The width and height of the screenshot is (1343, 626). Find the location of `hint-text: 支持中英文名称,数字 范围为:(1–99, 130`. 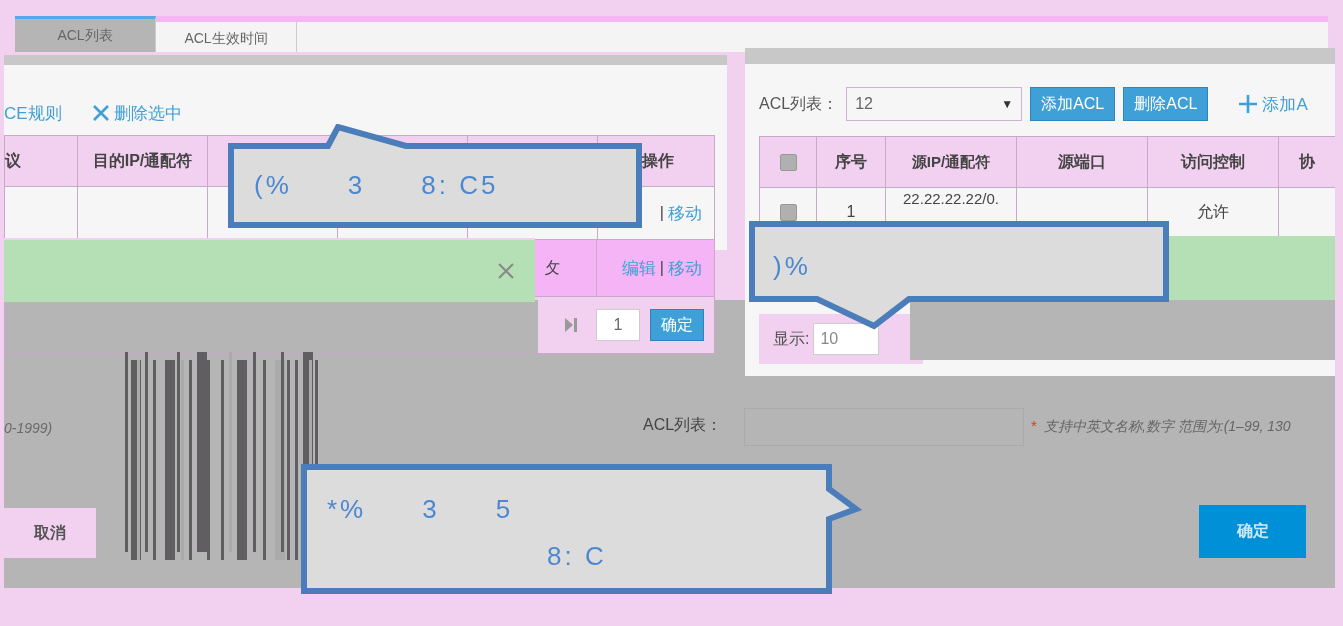

hint-text: 支持中英文名称,数字 范围为:(1–99, 130 is located at coordinates (1167, 427).